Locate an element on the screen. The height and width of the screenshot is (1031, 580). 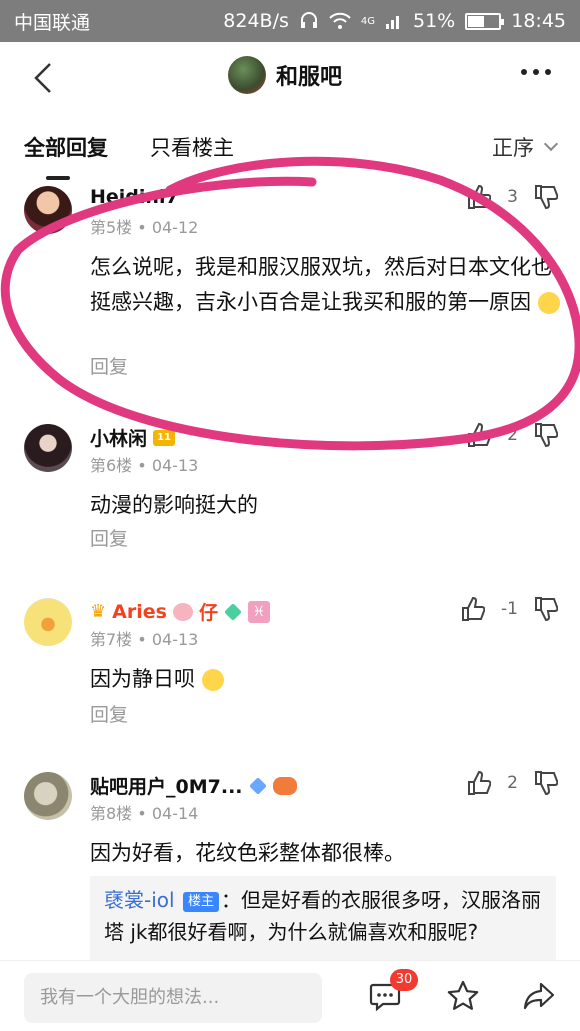
post-content: 因为静日呗 is located at coordinates (325, 679).